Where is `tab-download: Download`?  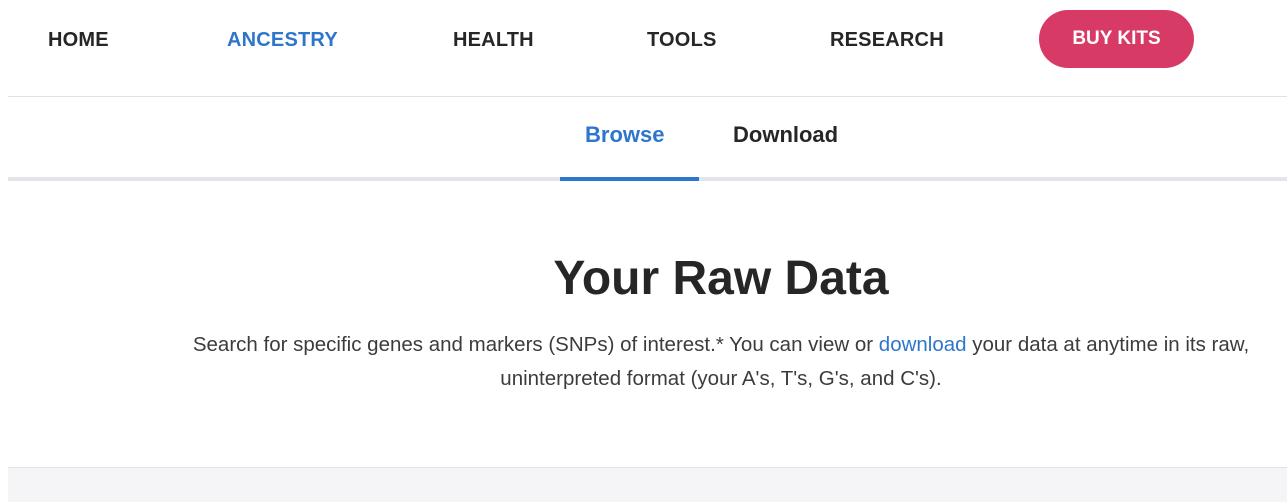
tab-download: Download is located at coordinates (785, 135).